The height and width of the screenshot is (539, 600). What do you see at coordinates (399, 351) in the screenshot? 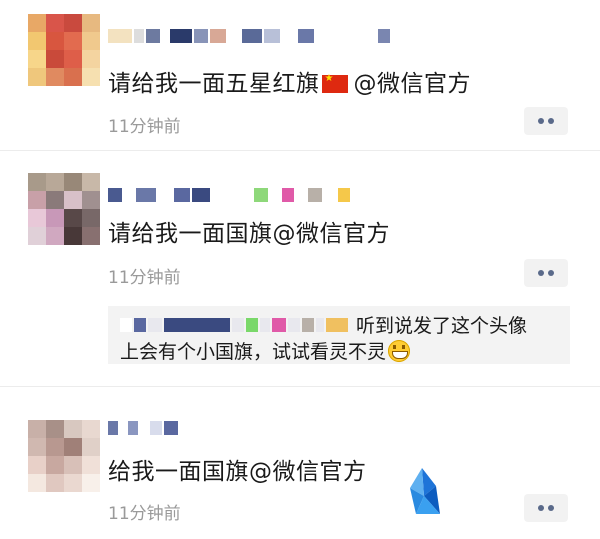
I see `grinning-face-icon` at bounding box center [399, 351].